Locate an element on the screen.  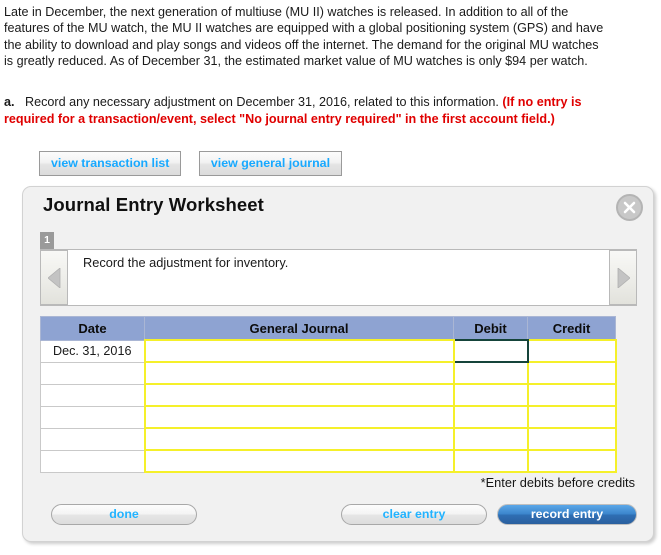
column-header-date: Date is located at coordinates (92, 328).